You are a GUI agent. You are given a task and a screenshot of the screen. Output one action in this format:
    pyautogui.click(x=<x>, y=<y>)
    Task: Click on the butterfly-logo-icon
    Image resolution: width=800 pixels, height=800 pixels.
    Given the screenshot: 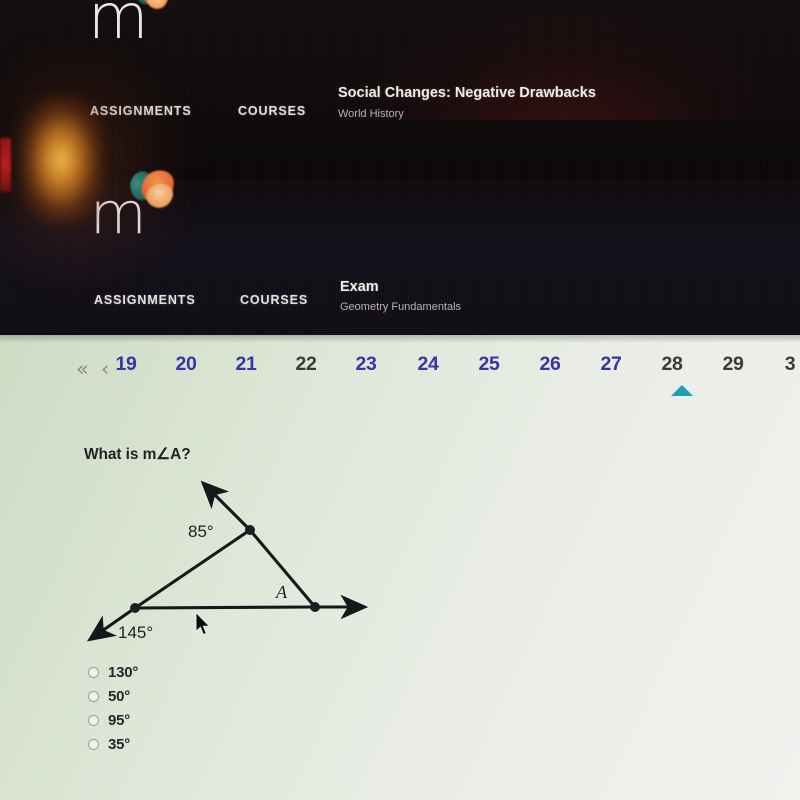 What is the action you would take?
    pyautogui.click(x=153, y=8)
    